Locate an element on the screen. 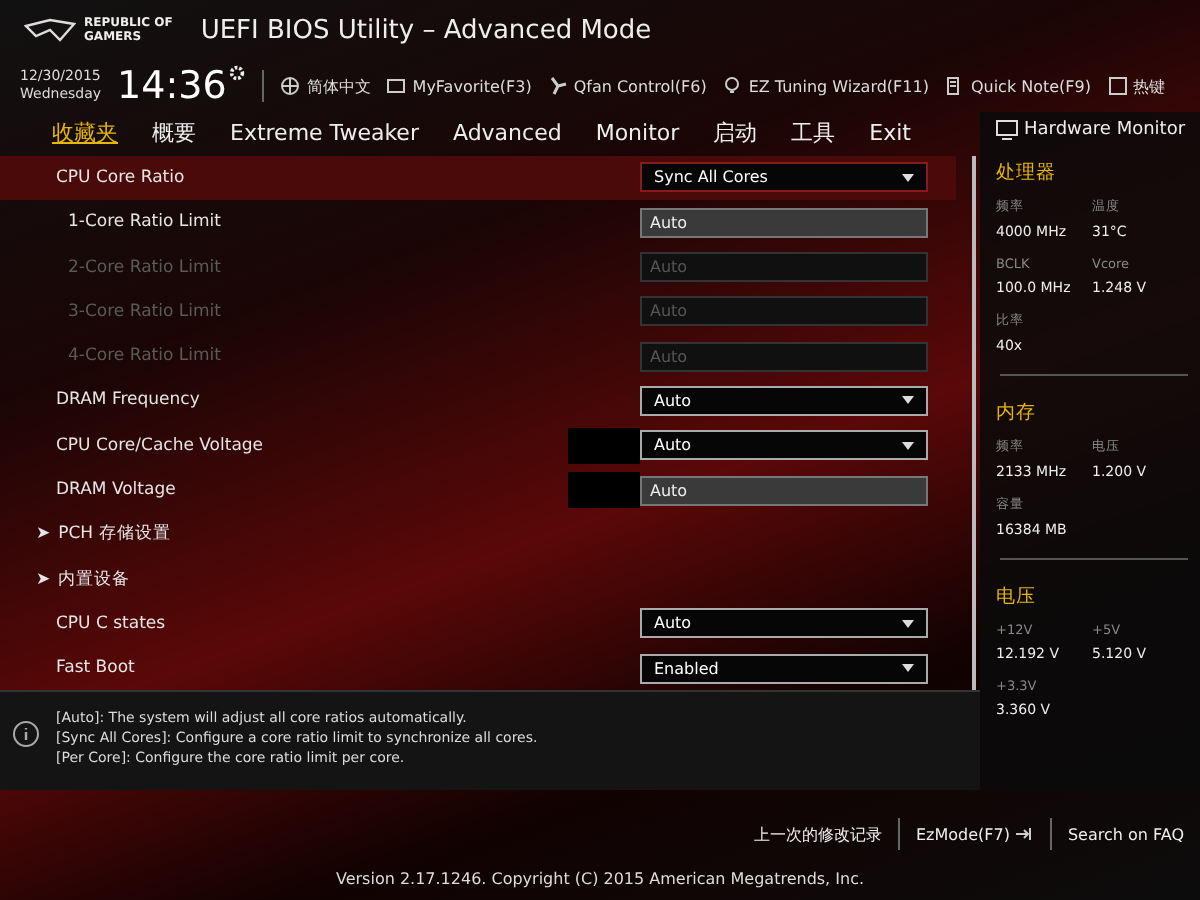  toolbar-button: MyFavorite(F3) is located at coordinates (459, 86).